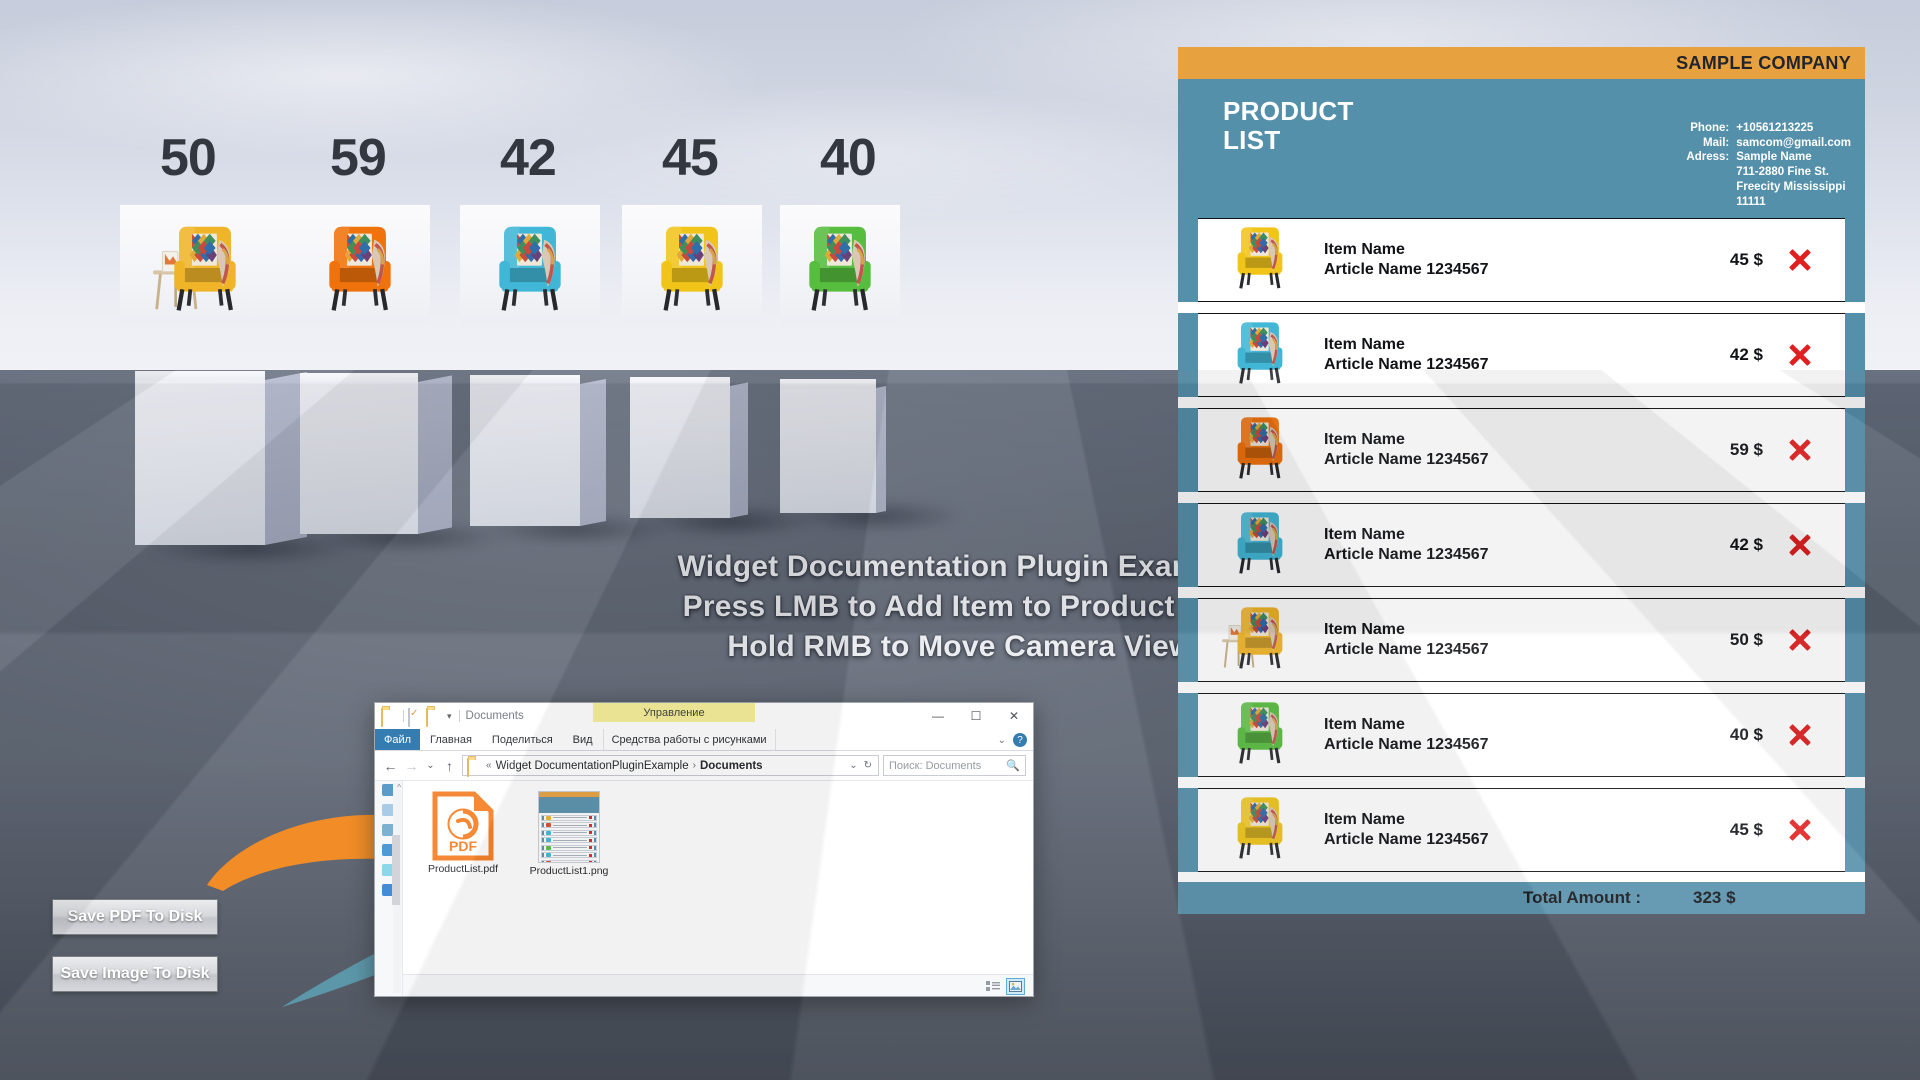 The image size is (1920, 1080). I want to click on file-list-area: PDF ProductList.pdf ProductList1.png, so click(718, 888).